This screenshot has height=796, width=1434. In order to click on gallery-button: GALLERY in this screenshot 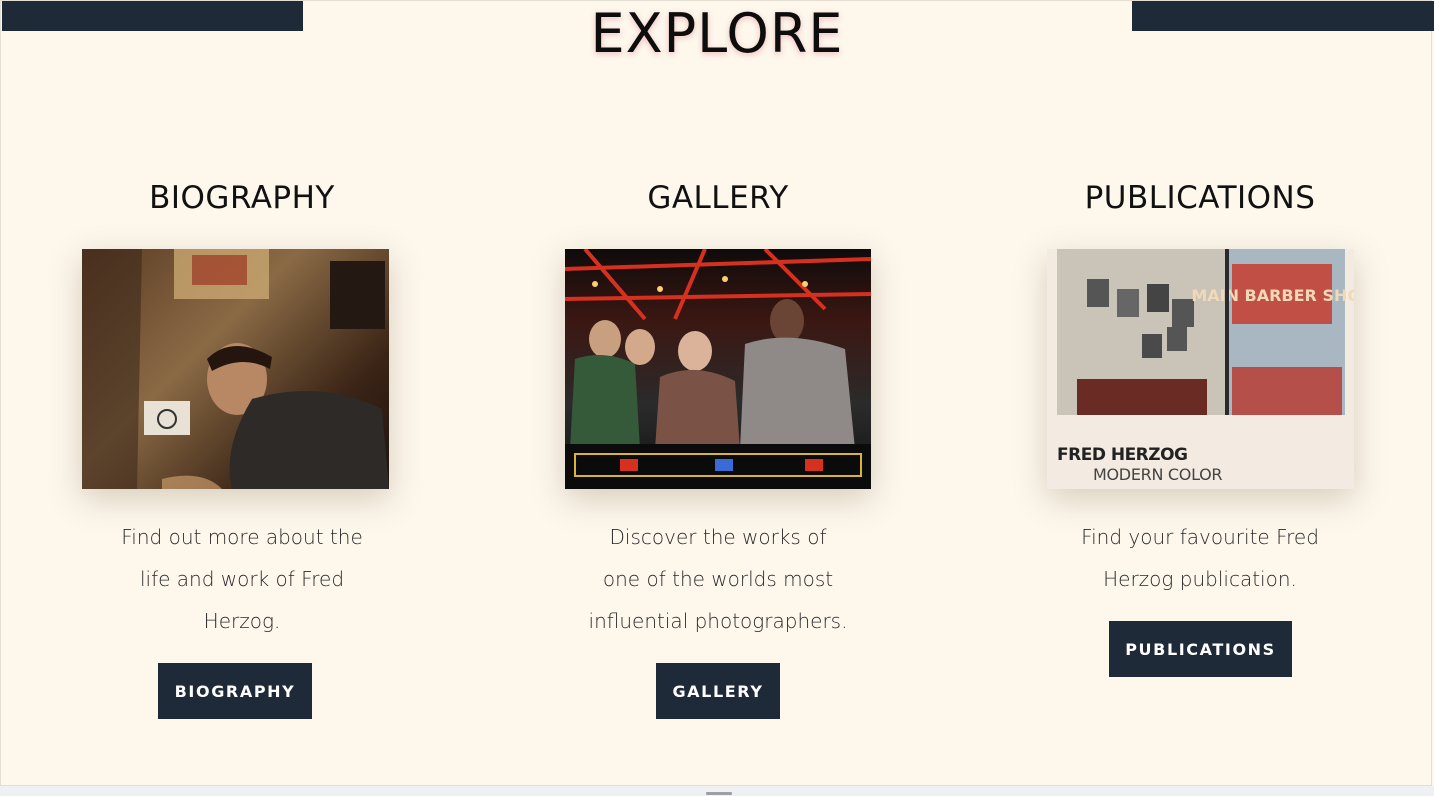, I will do `click(718, 691)`.